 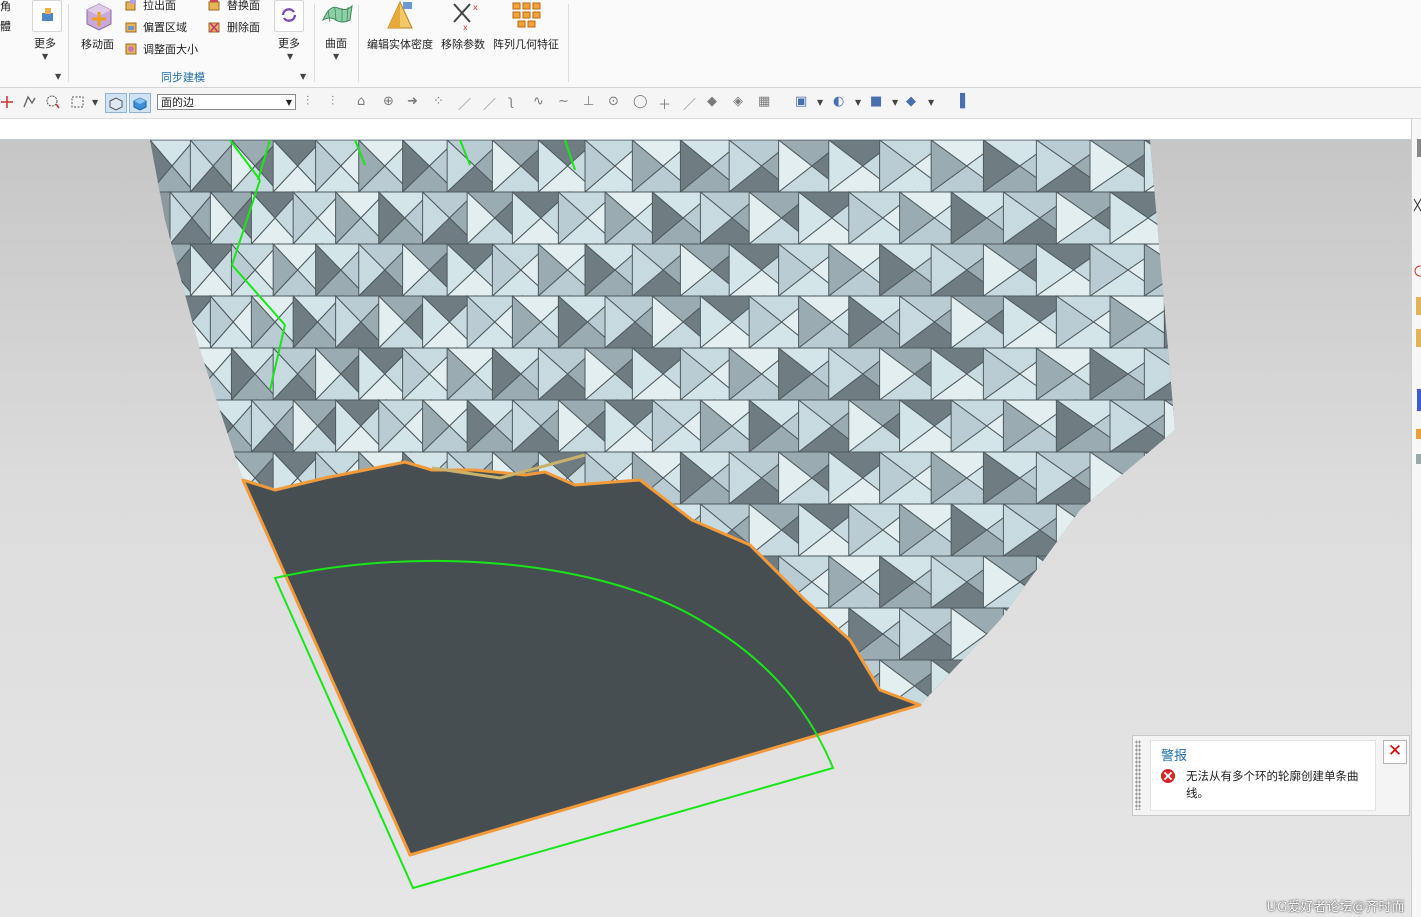 What do you see at coordinates (243, 6) in the screenshot?
I see `replace-face-label: 替换面` at bounding box center [243, 6].